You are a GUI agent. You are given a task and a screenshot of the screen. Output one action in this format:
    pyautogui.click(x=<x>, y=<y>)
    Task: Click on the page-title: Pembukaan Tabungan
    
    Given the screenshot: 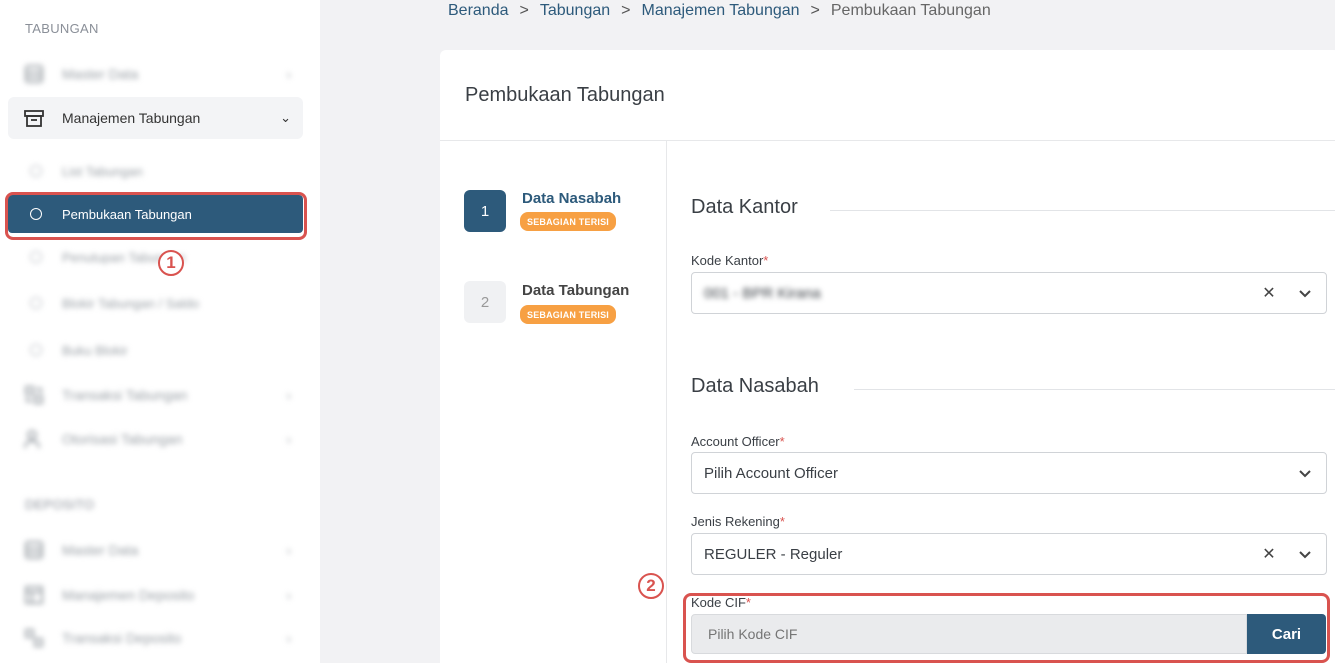 What is the action you would take?
    pyautogui.click(x=565, y=95)
    